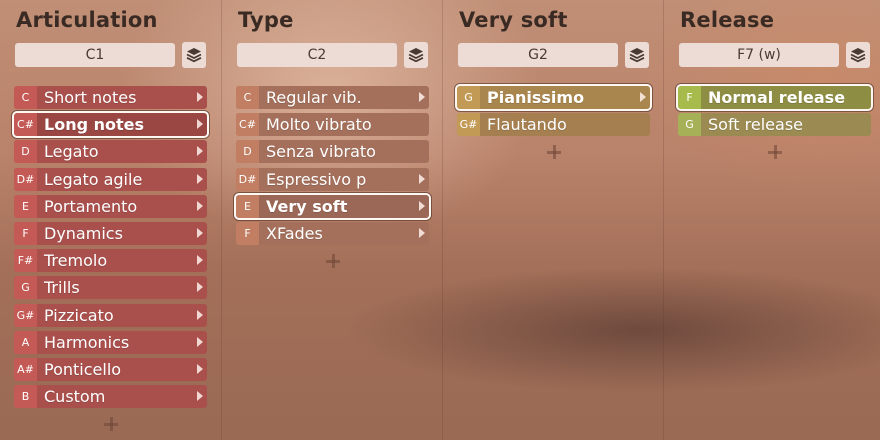 The height and width of the screenshot is (440, 880). What do you see at coordinates (110, 125) in the screenshot?
I see `articulation-item-selected: C# Long notes` at bounding box center [110, 125].